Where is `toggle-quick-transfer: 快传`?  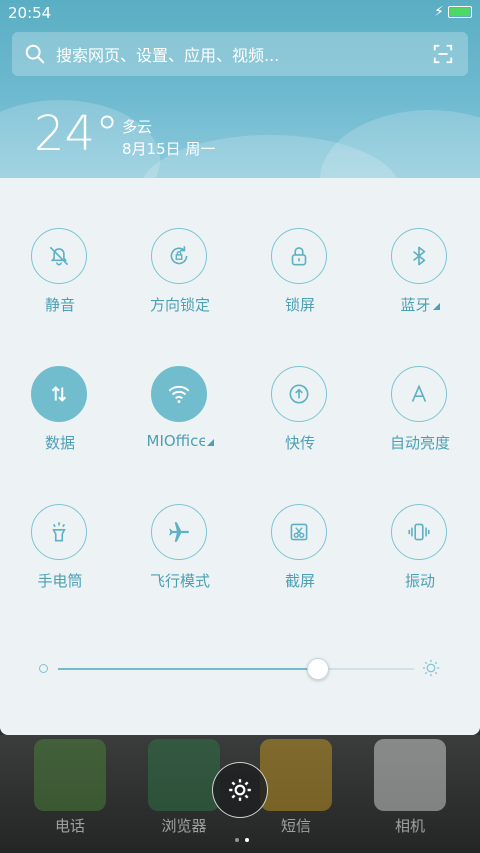 toggle-quick-transfer: 快传 is located at coordinates (300, 421).